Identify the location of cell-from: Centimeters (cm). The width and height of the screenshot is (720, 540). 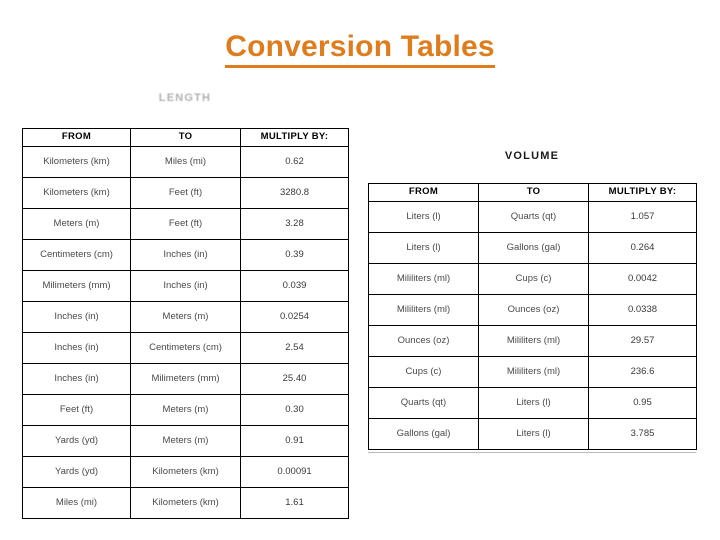
(76, 255).